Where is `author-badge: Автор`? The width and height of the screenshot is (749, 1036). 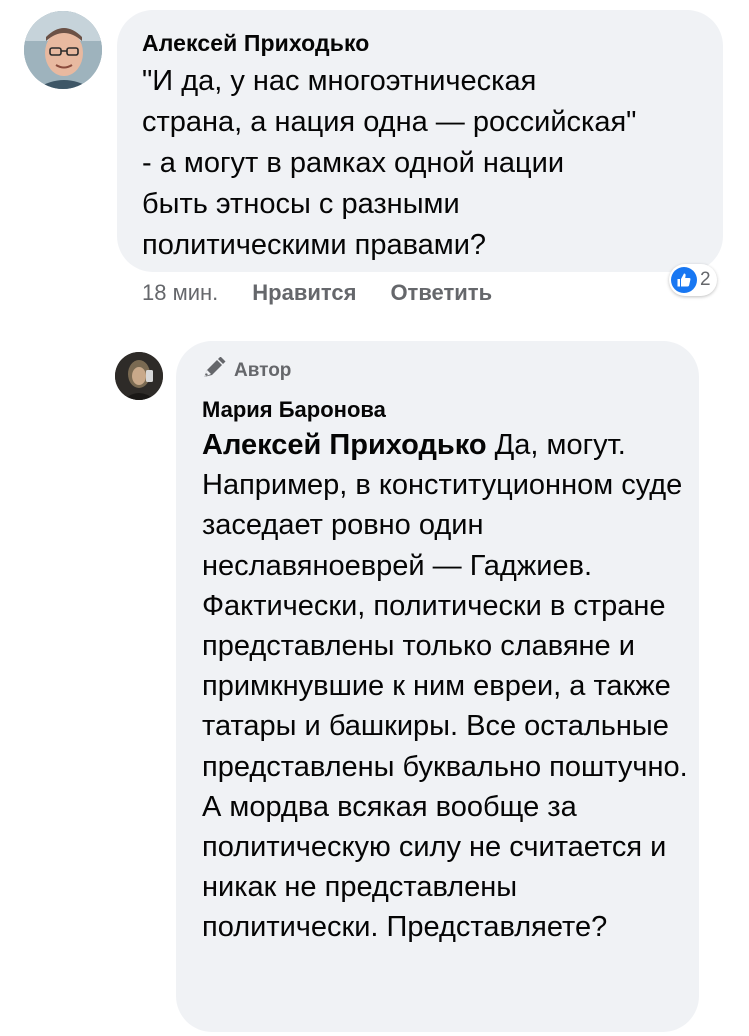
author-badge: Автор is located at coordinates (247, 370).